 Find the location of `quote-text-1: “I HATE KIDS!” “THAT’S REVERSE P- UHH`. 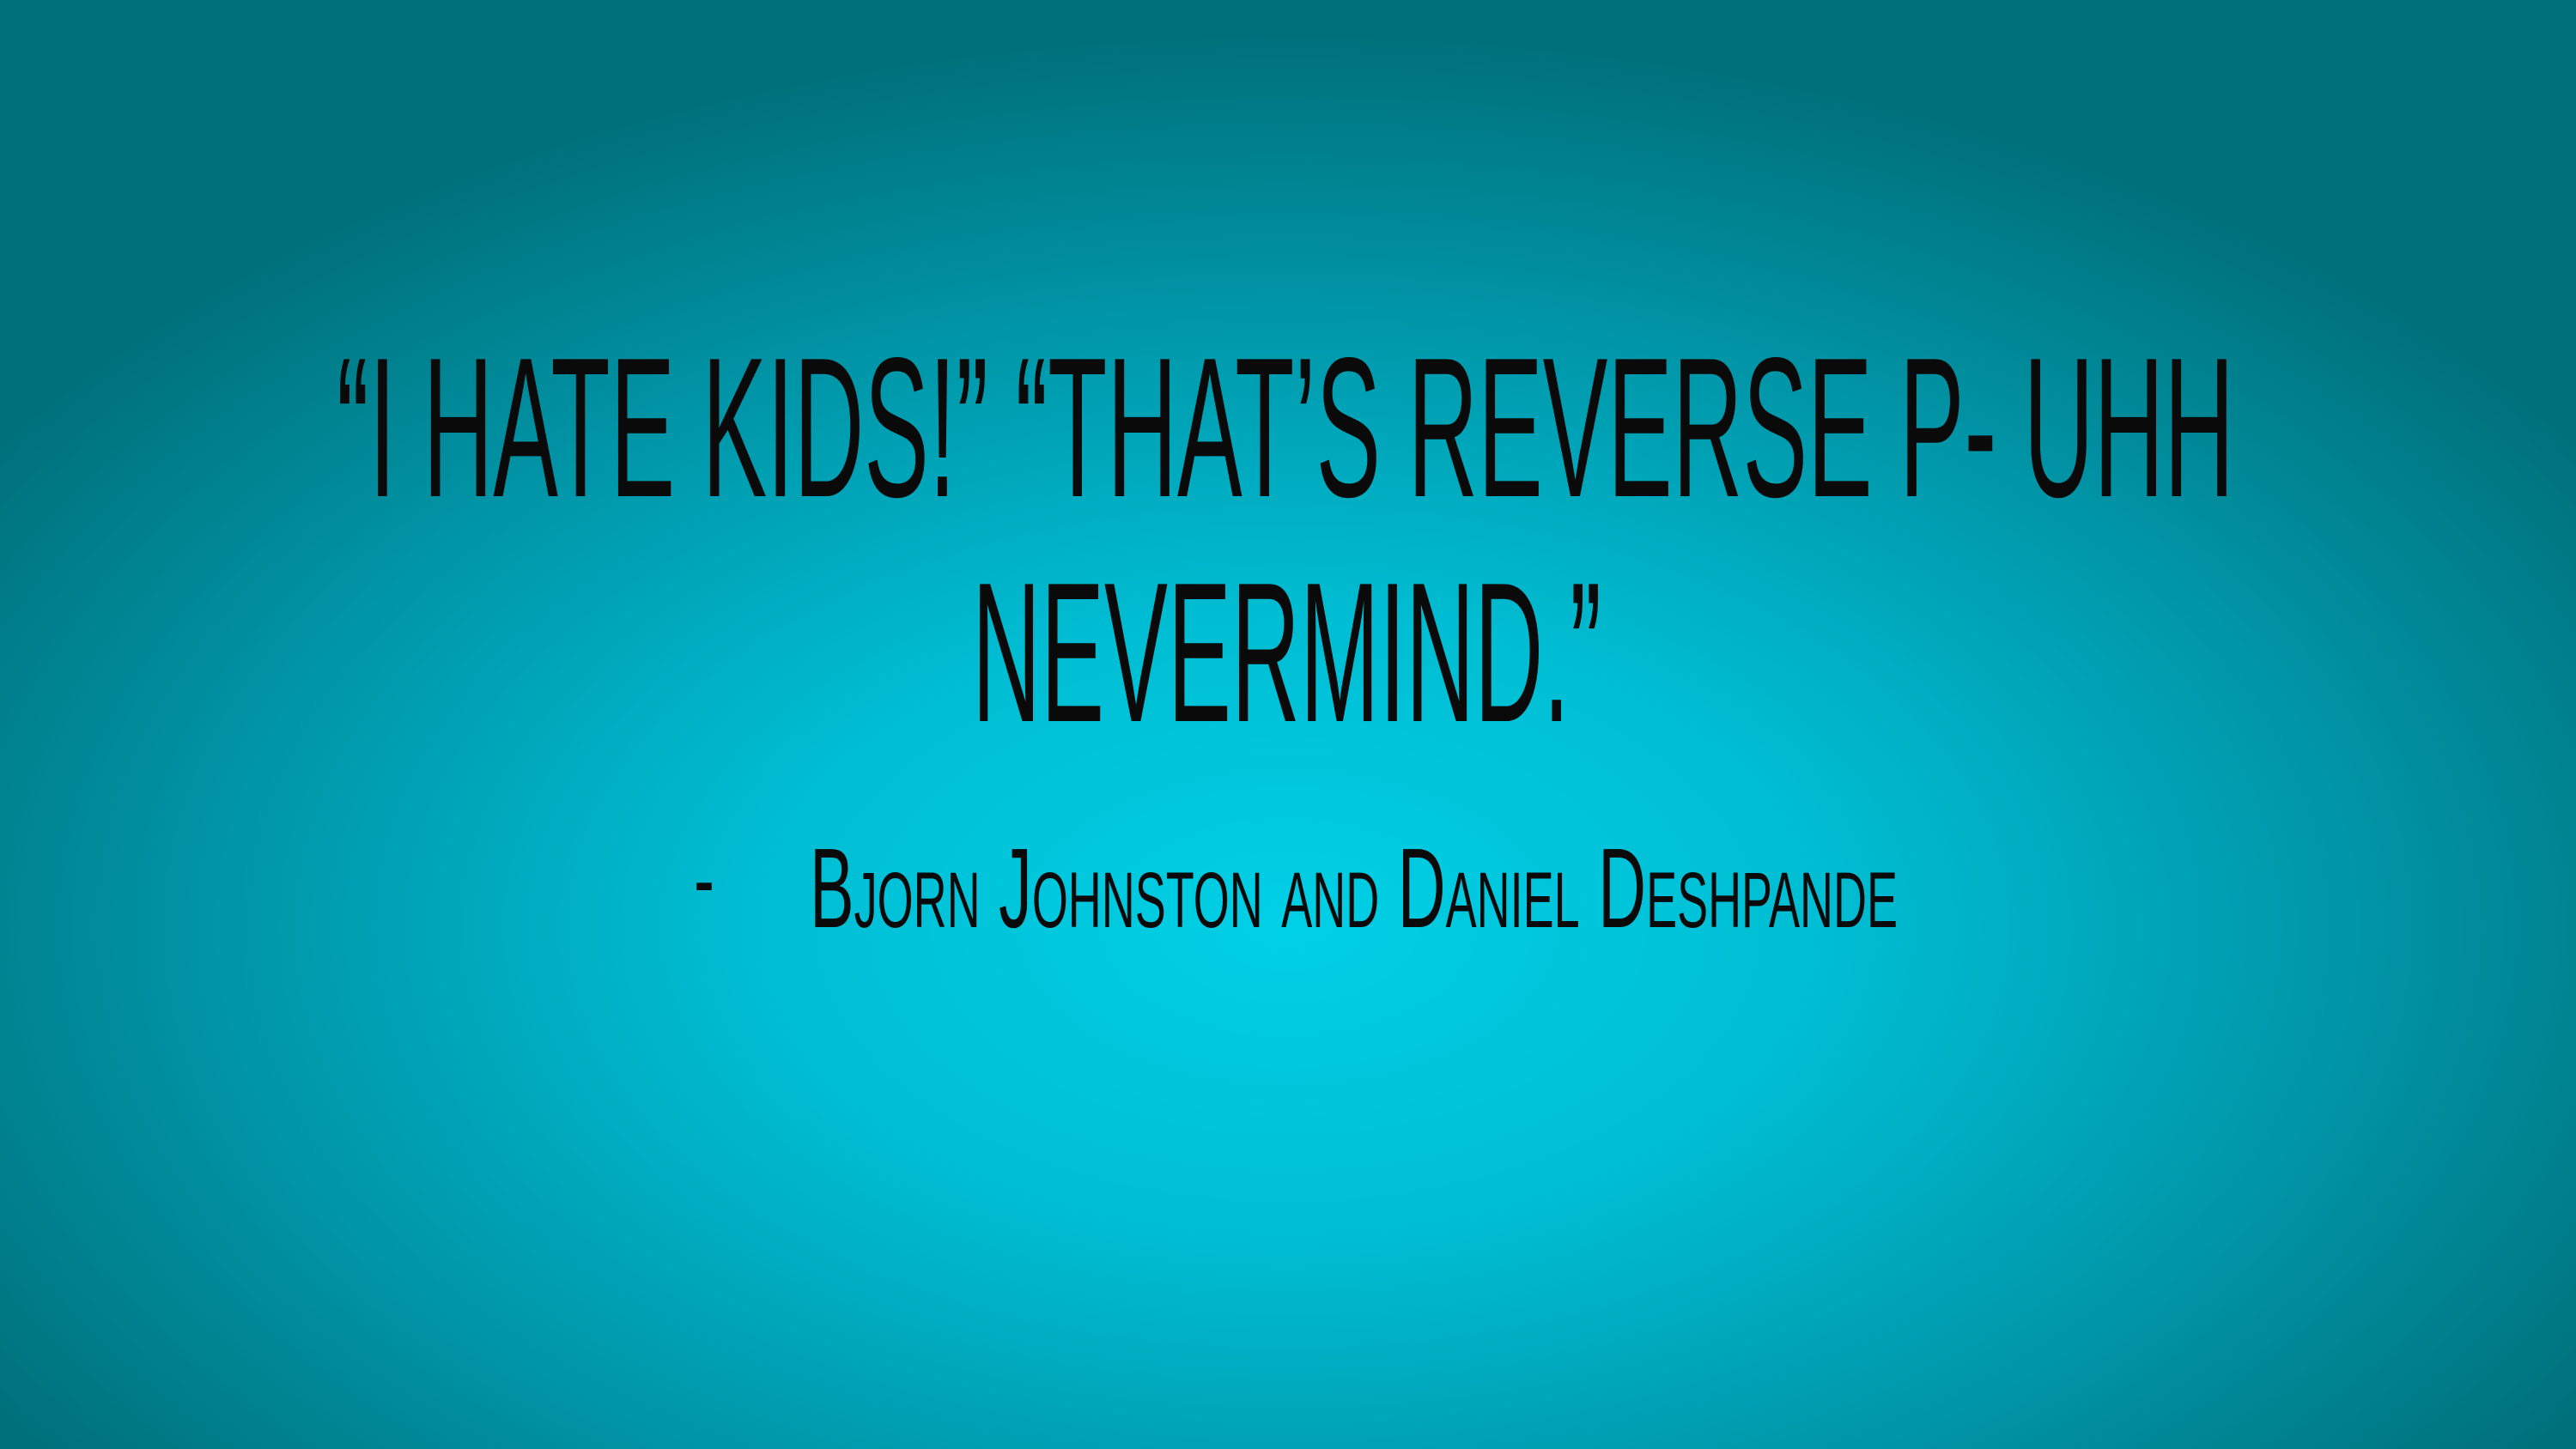

quote-text-1: “I HATE KIDS!” “THAT’S REVERSE P- UHH is located at coordinates (1286, 428).